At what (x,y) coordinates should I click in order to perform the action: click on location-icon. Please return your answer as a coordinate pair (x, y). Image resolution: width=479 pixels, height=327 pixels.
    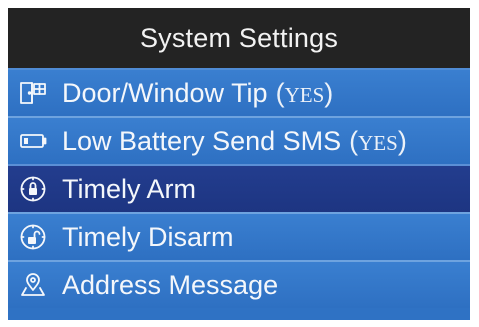
    Looking at the image, I should click on (33, 285).